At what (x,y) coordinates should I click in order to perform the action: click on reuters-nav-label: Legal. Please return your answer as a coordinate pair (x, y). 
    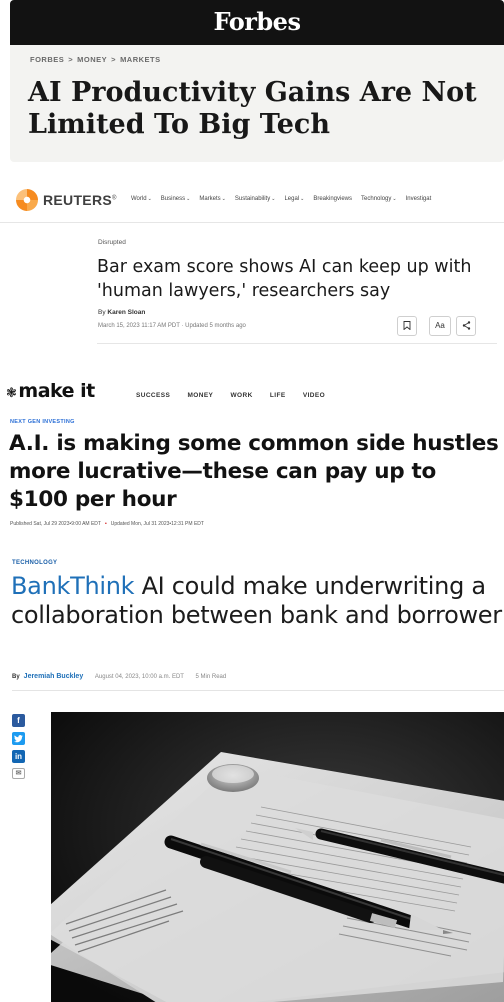
    Looking at the image, I should click on (292, 199).